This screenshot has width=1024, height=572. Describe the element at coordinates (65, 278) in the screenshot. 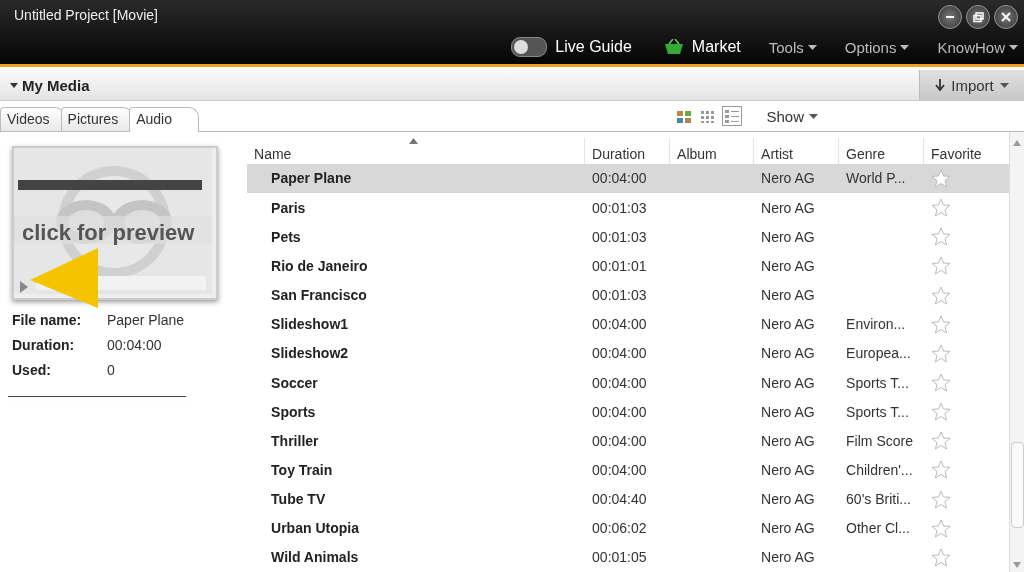

I see `pointer-arrow` at that location.